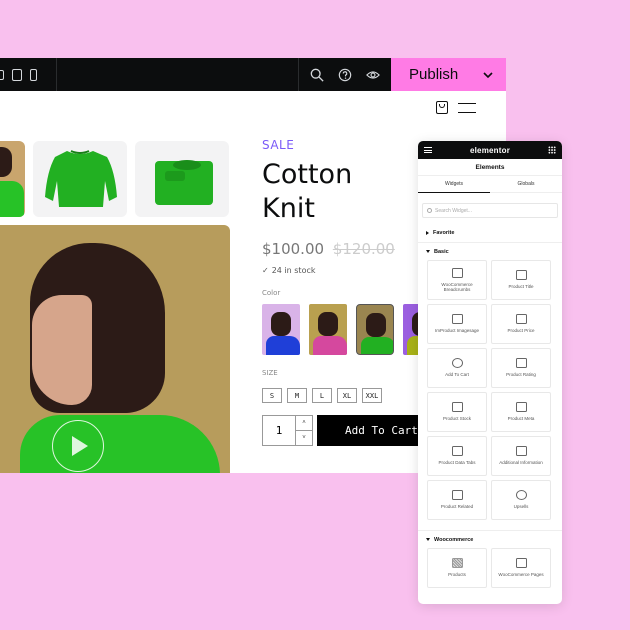  I want to click on info-icon, so click(521, 451).